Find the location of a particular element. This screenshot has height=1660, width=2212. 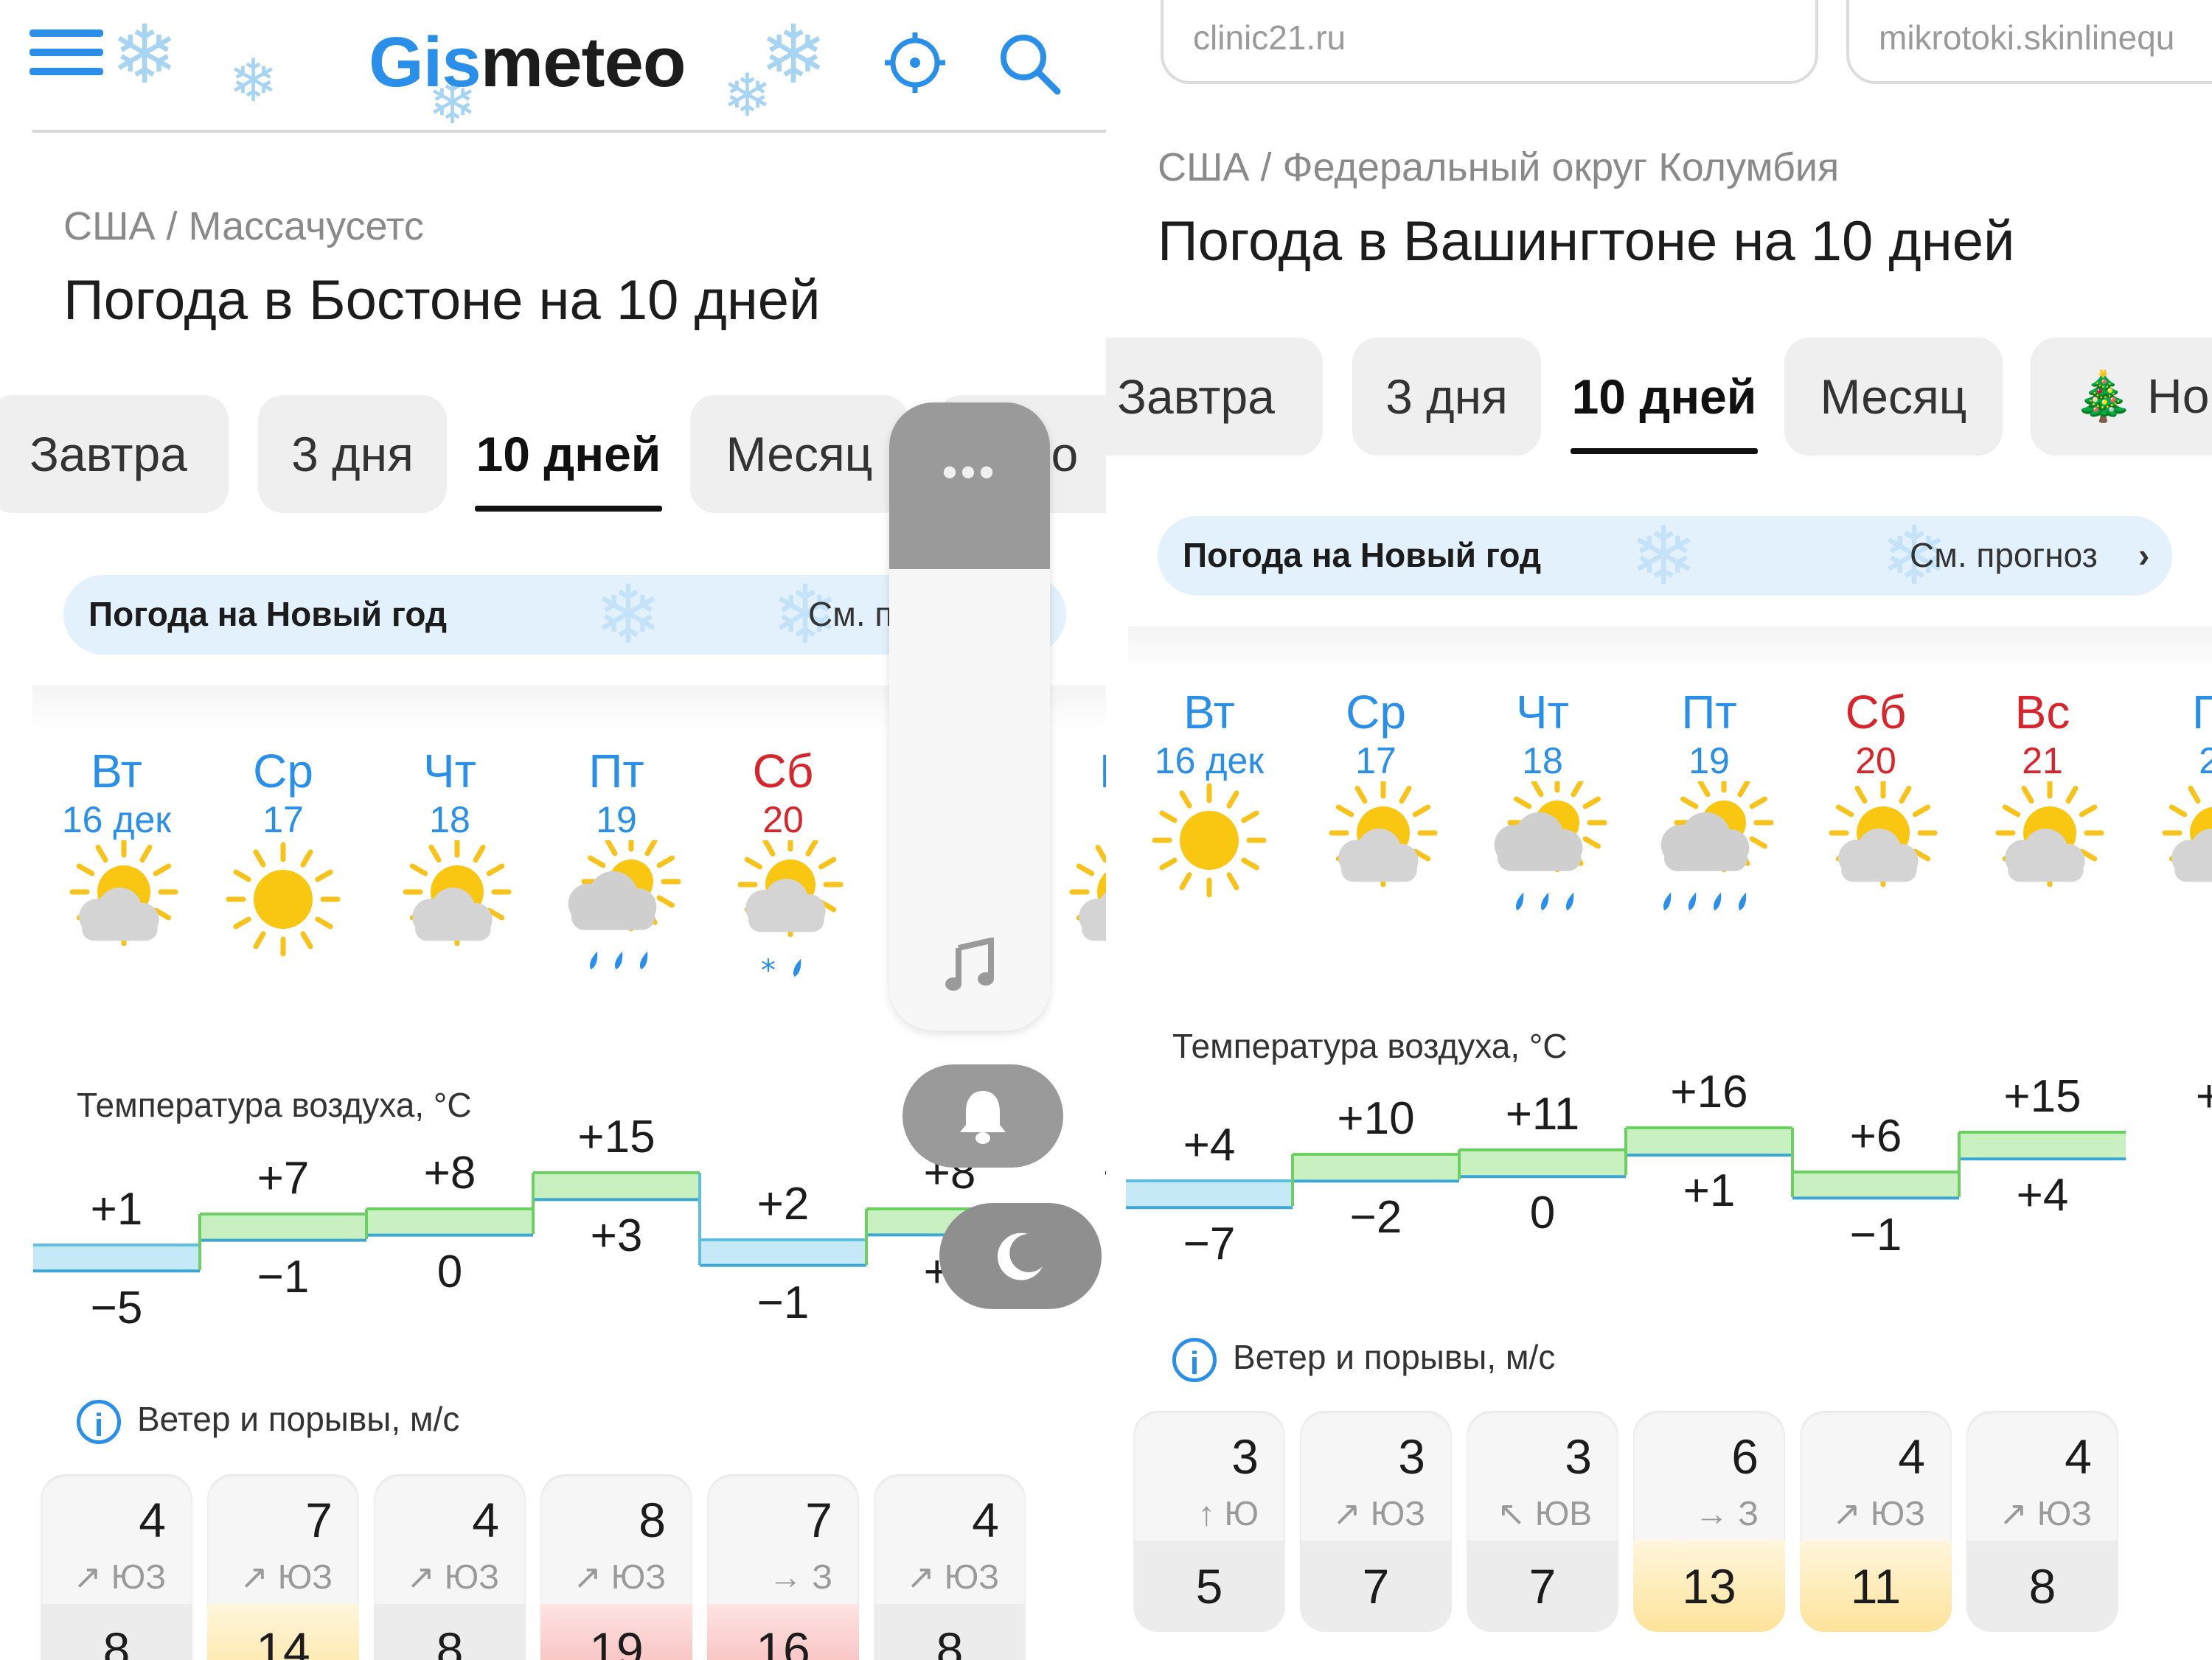

partly-cloudy-sleet-icon: * is located at coordinates (790, 914).